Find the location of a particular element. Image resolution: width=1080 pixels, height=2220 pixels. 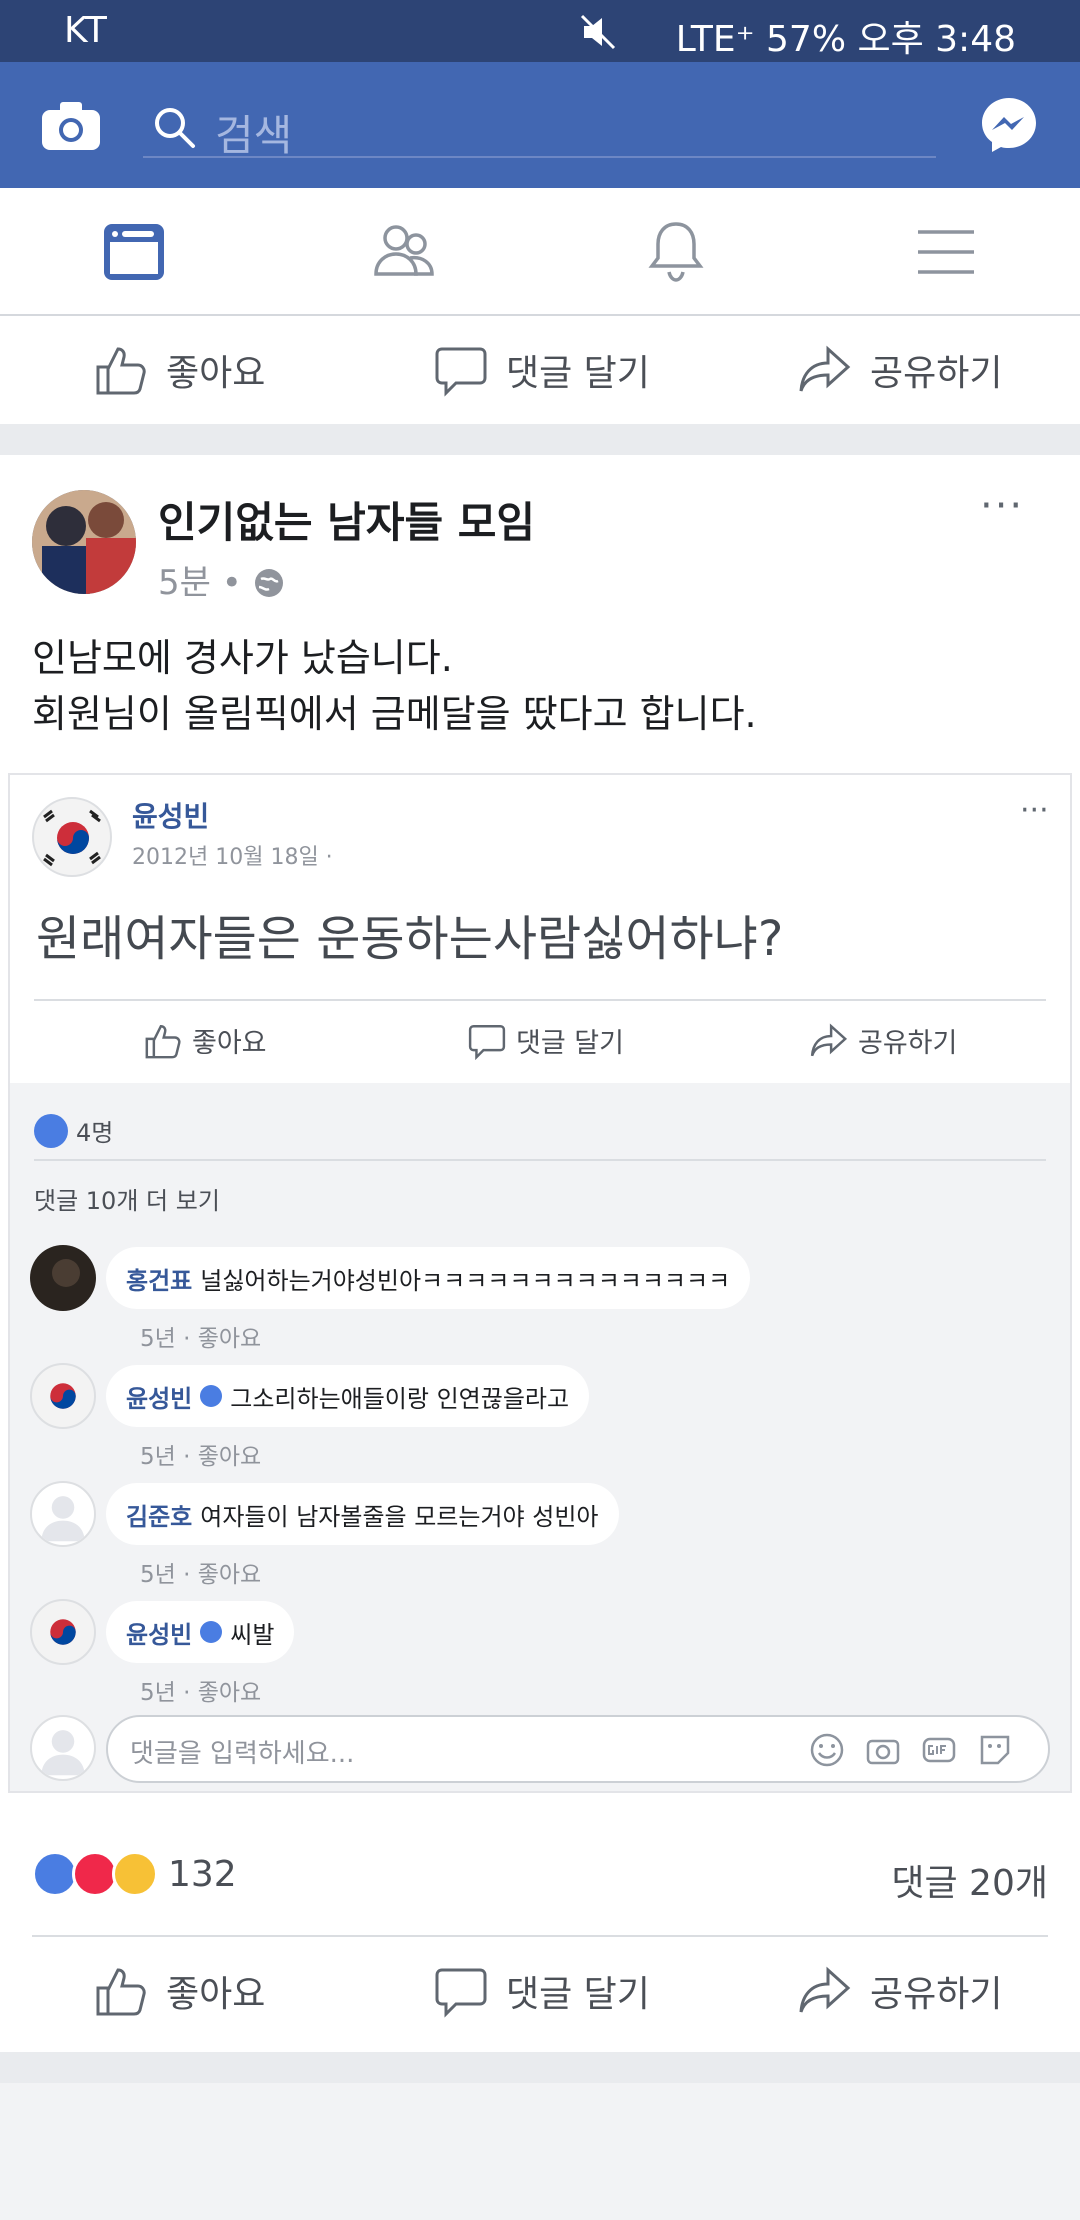

group-avatar-image is located at coordinates (84, 542).